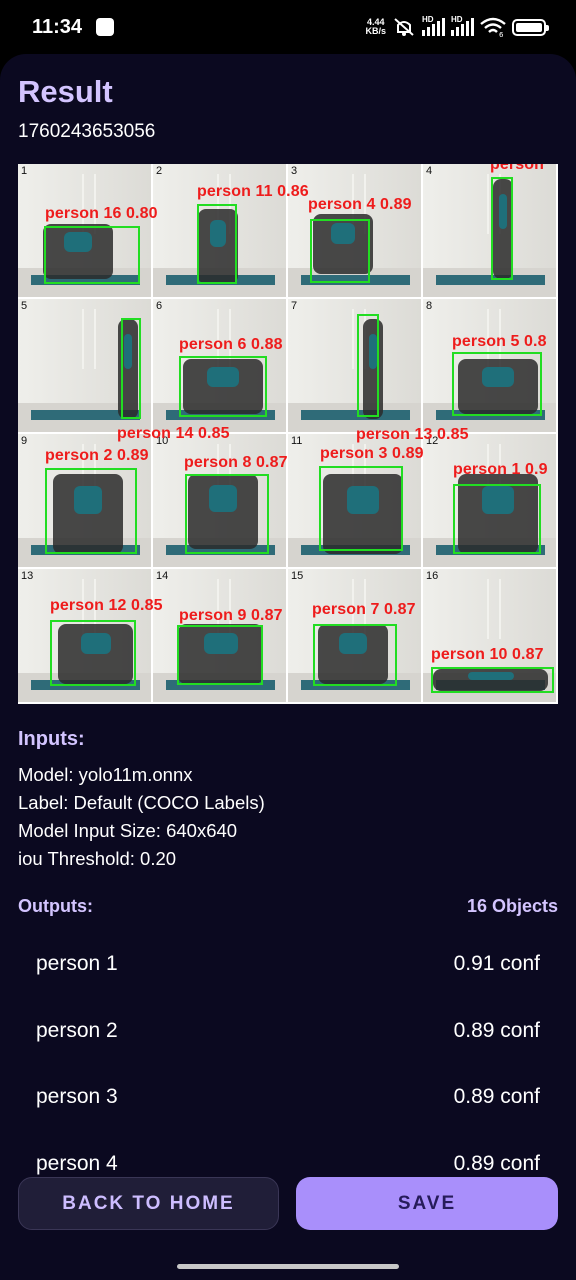 This screenshot has width=576, height=1280. What do you see at coordinates (105, 774) in the screenshot?
I see `input-model: Model: yolo11m.onnx` at bounding box center [105, 774].